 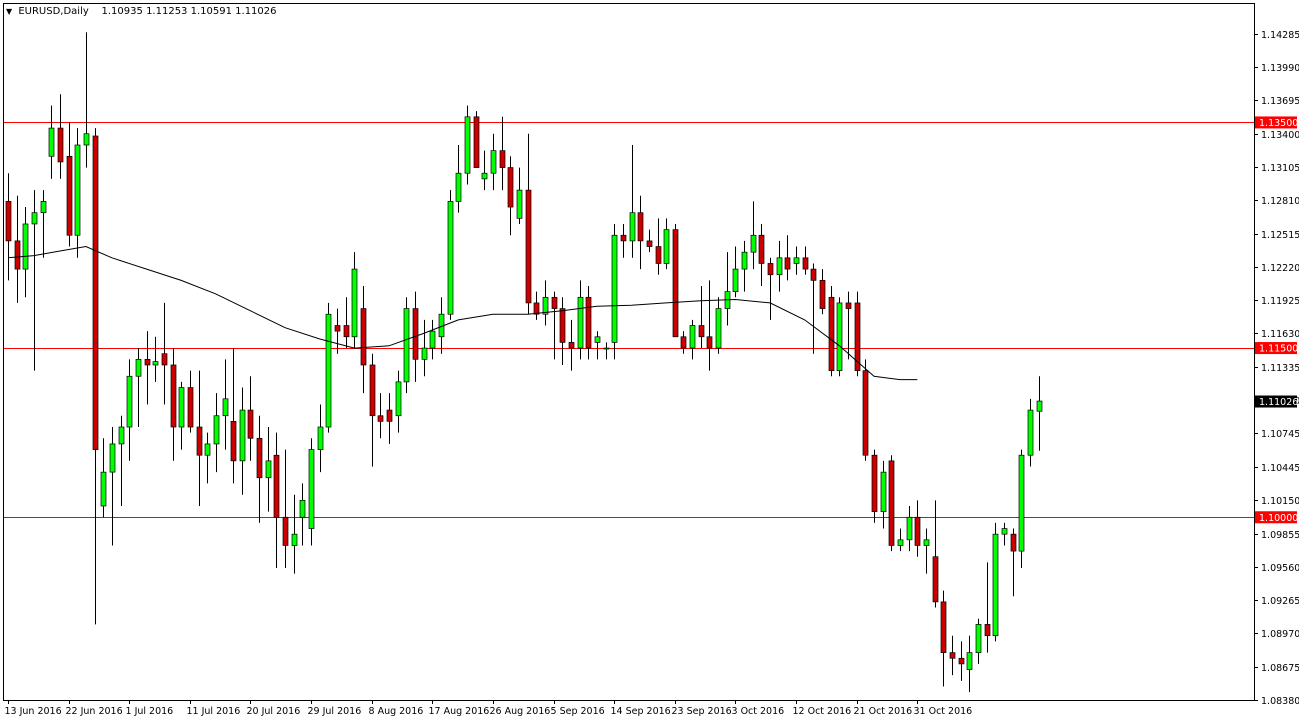 What do you see at coordinates (53, 11) in the screenshot?
I see `symbol-label: EURUSD,Daily` at bounding box center [53, 11].